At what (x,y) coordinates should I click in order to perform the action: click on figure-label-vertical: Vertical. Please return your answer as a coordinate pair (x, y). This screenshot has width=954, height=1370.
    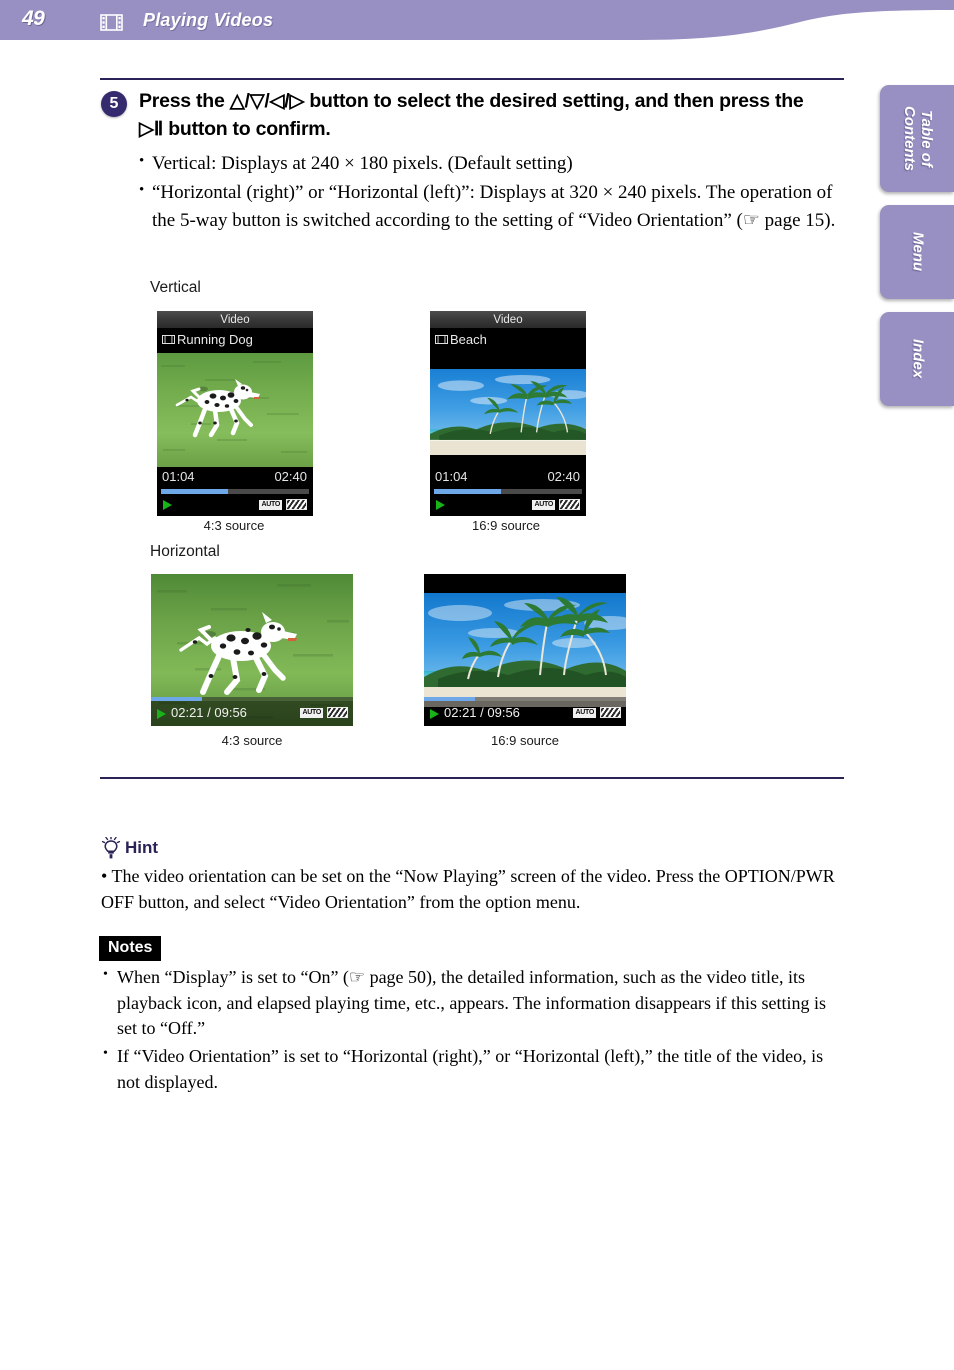
    Looking at the image, I should click on (175, 287).